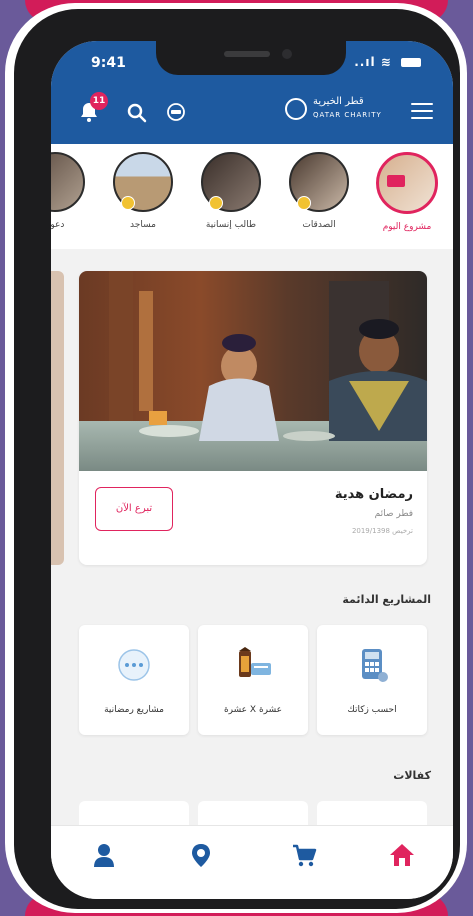  What do you see at coordinates (373, 494) in the screenshot?
I see `featured-project-title: رمضان هدية` at bounding box center [373, 494].